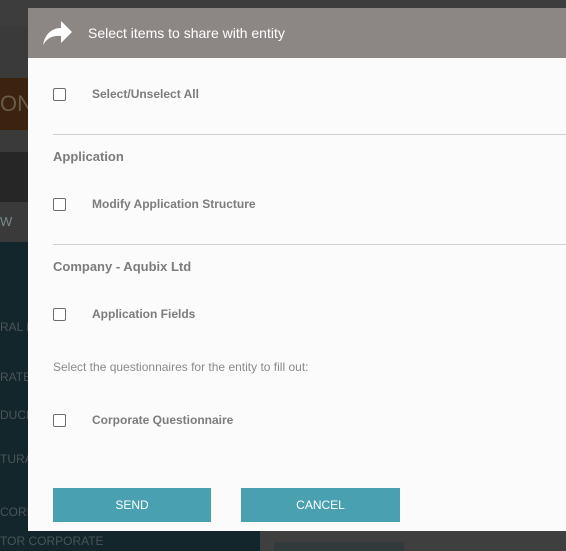 The image size is (566, 551). What do you see at coordinates (174, 204) in the screenshot?
I see `item-label: Modify Application Structure` at bounding box center [174, 204].